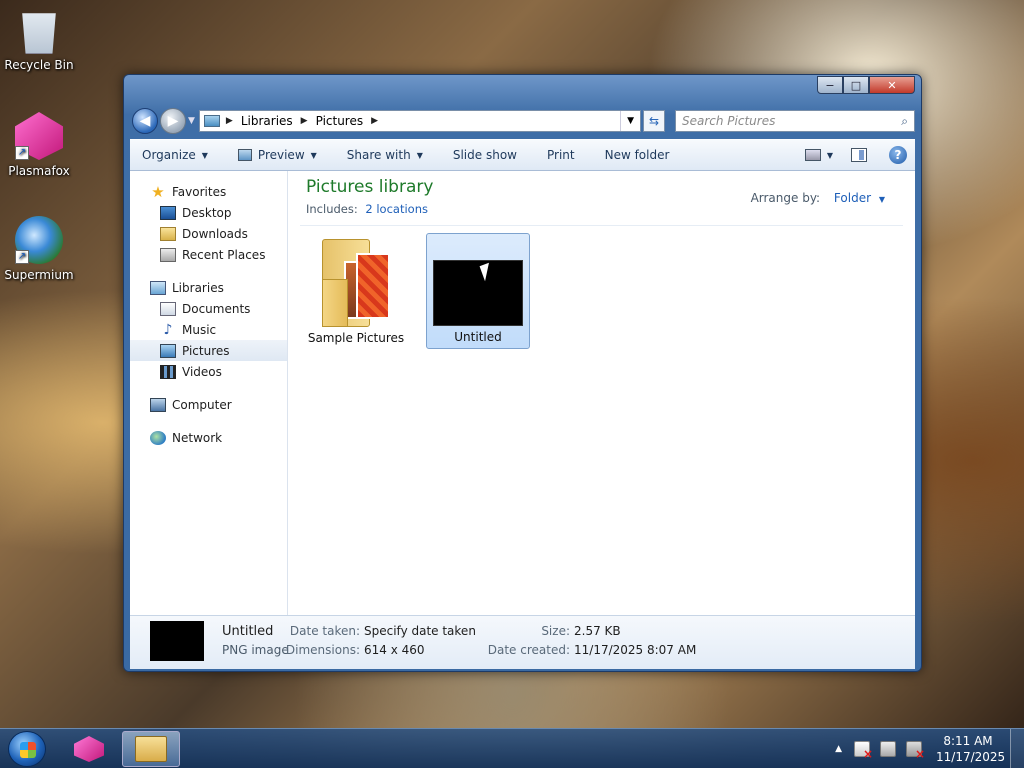 The image size is (1024, 768). I want to click on desktop-icon-label: Plasmafox, so click(39, 171).